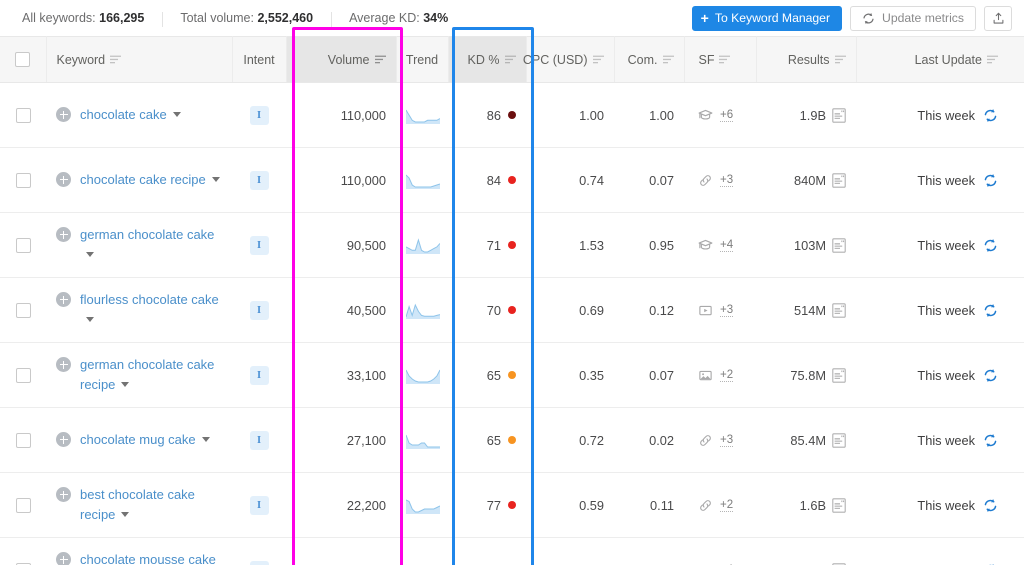  What do you see at coordinates (487, 59) in the screenshot?
I see `header-kd: KD %` at bounding box center [487, 59].